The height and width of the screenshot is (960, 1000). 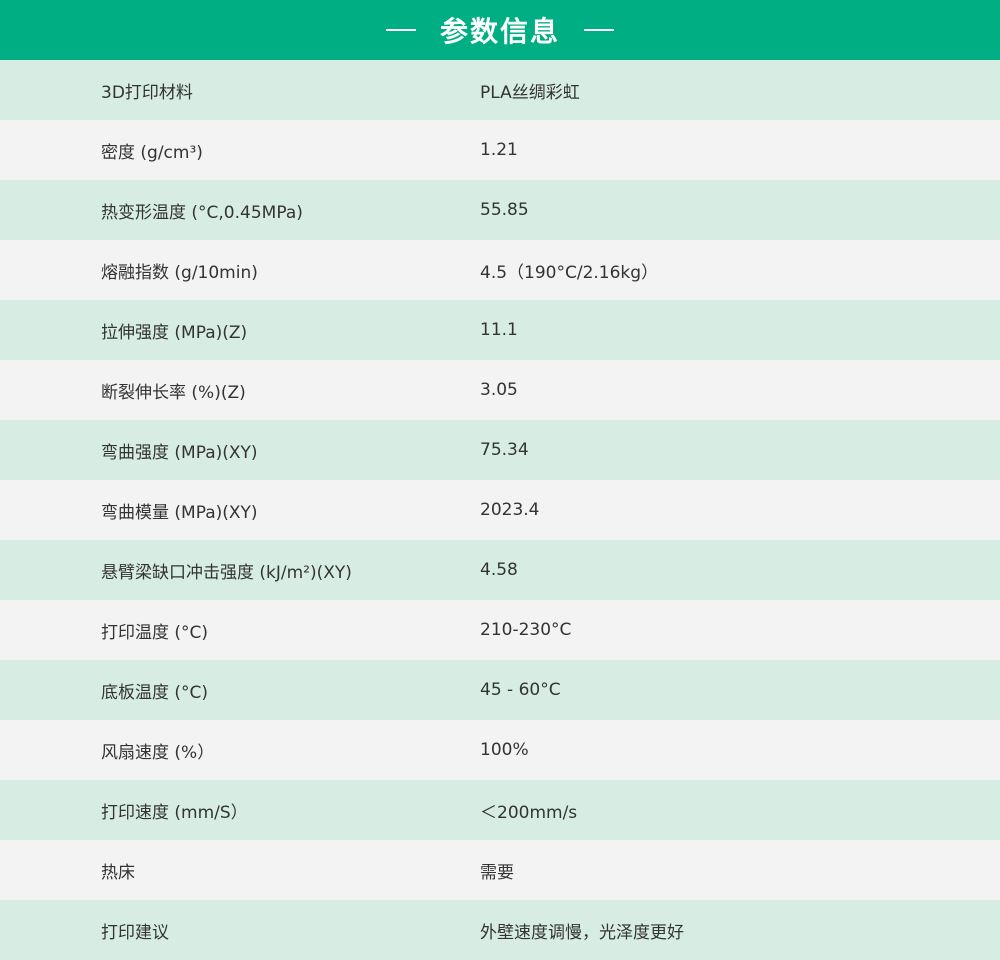 I want to click on spec-value: 11.1, so click(x=499, y=330).